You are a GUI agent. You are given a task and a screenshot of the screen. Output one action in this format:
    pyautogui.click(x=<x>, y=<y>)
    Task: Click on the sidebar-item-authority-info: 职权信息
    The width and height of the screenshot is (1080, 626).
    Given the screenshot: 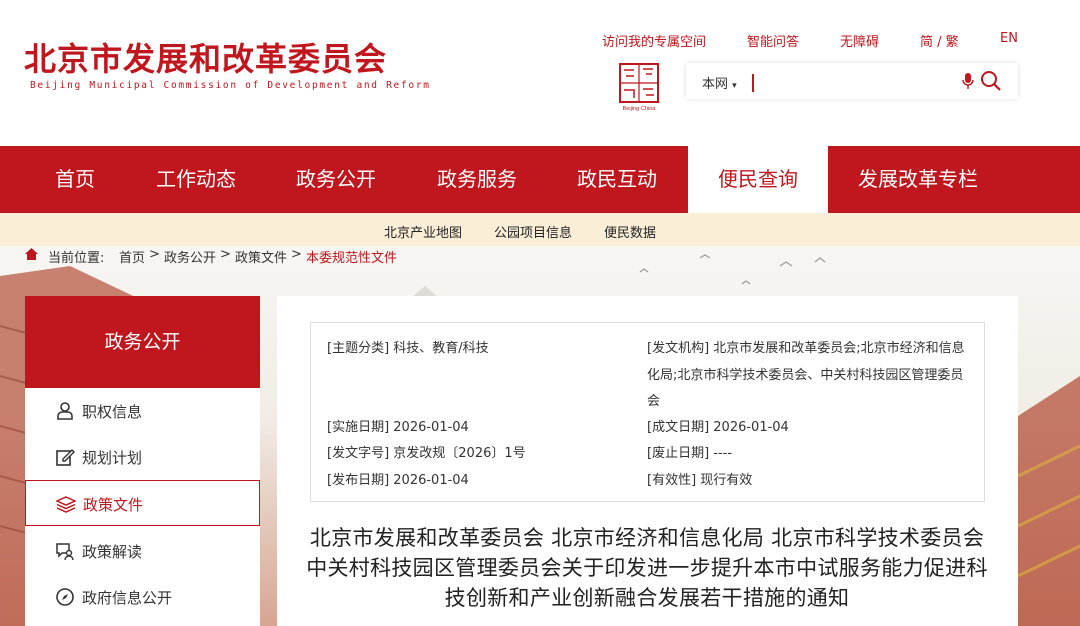 What is the action you would take?
    pyautogui.click(x=142, y=411)
    